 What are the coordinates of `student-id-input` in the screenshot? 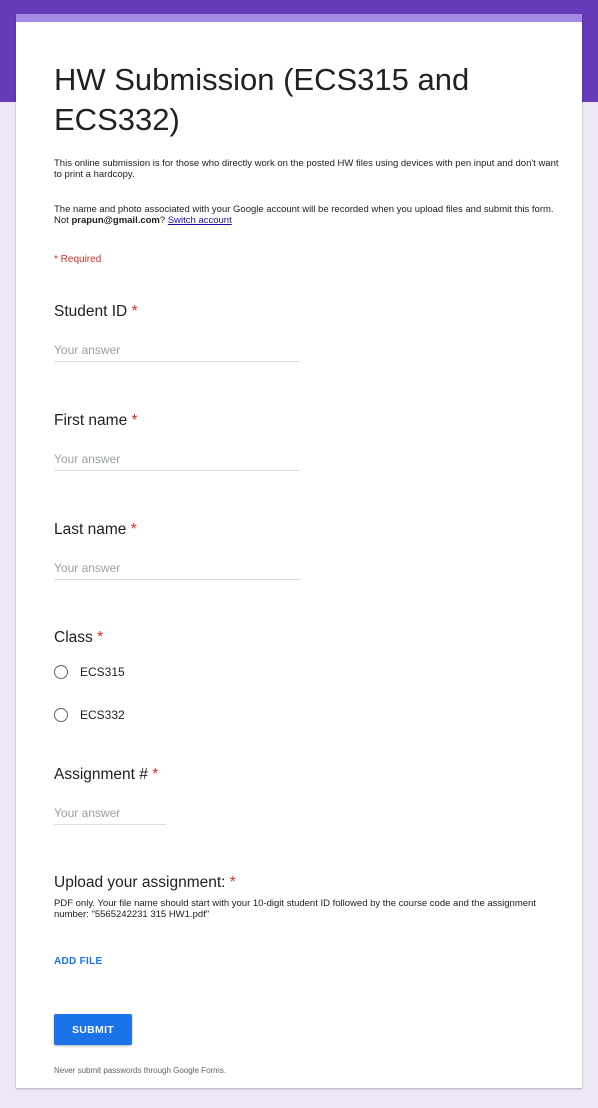 It's located at (177, 350).